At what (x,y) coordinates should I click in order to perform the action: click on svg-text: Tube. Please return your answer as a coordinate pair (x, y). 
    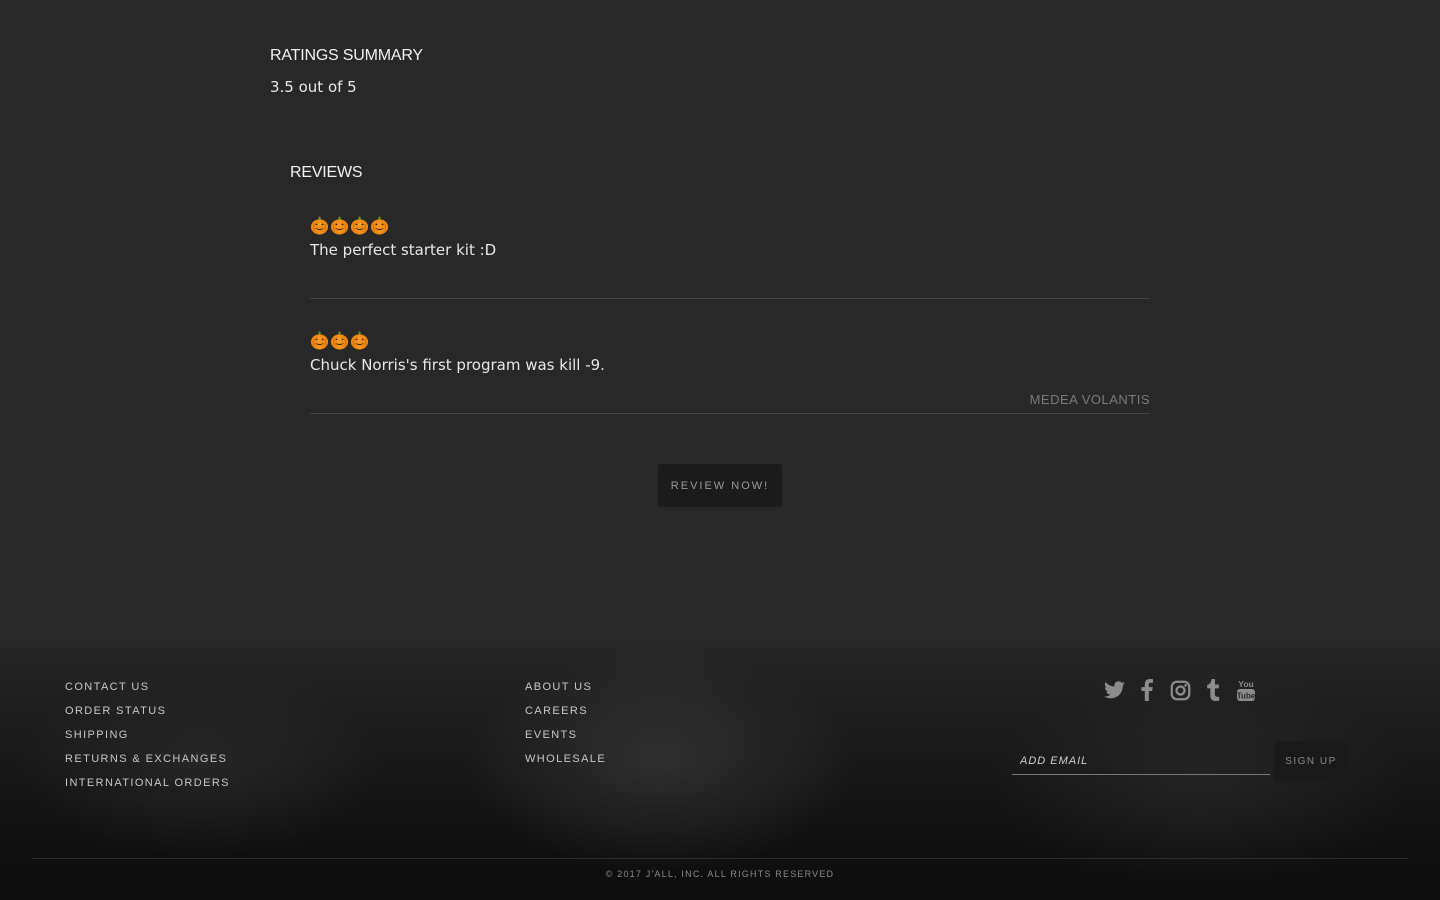
    Looking at the image, I should click on (1246, 696).